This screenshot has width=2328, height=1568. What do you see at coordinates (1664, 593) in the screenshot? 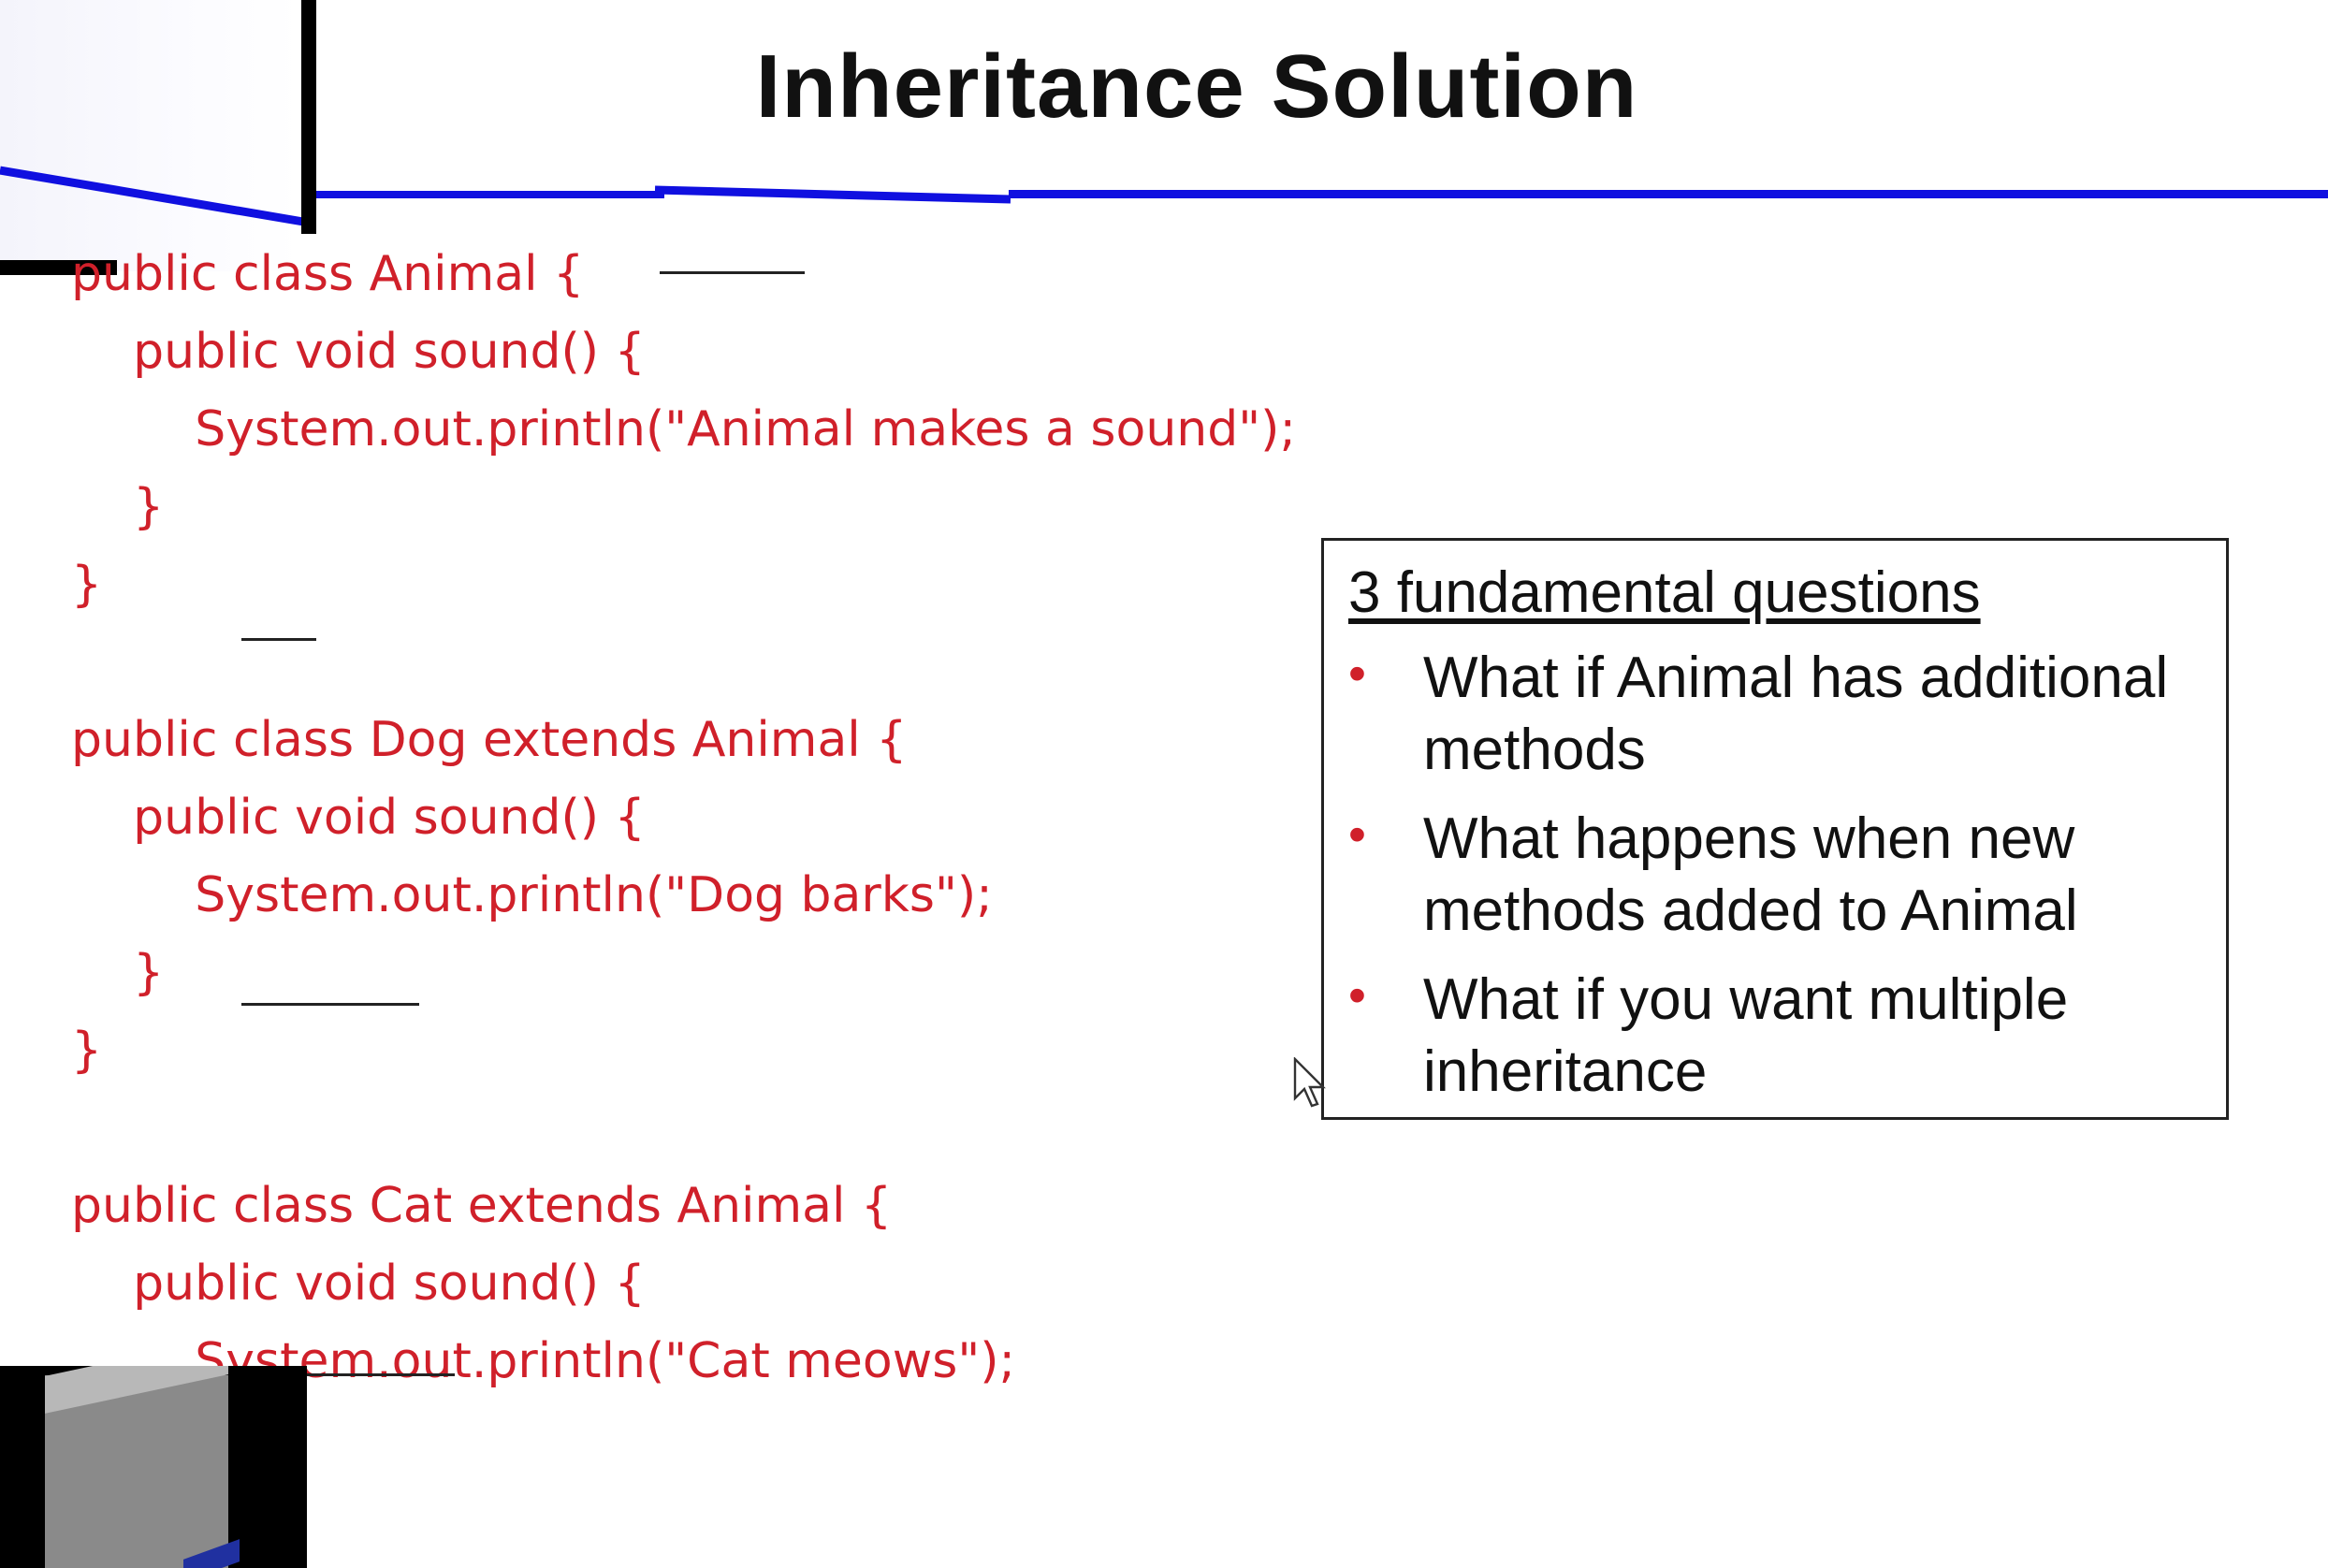
I see `questions-heading: 3 fundamental questions` at bounding box center [1664, 593].